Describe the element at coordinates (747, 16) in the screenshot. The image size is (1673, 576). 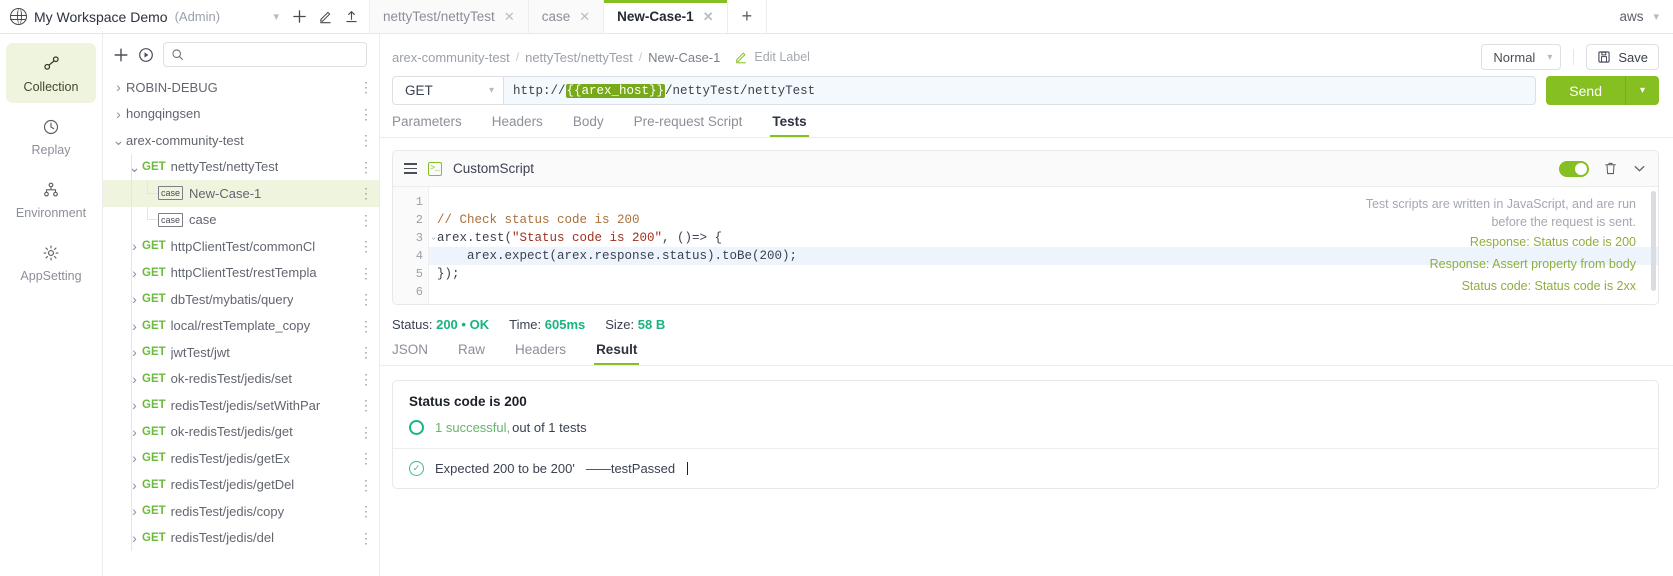
I see `new-tab-button: +` at that location.